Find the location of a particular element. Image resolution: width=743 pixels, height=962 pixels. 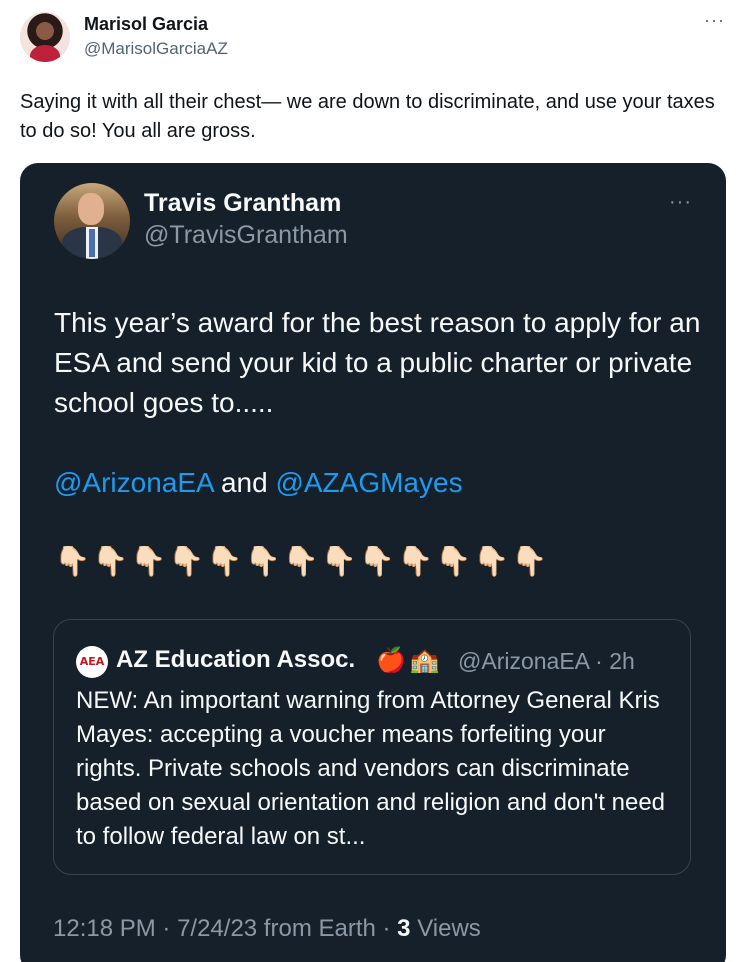

tweet-source: from Earth is located at coordinates (316, 928).